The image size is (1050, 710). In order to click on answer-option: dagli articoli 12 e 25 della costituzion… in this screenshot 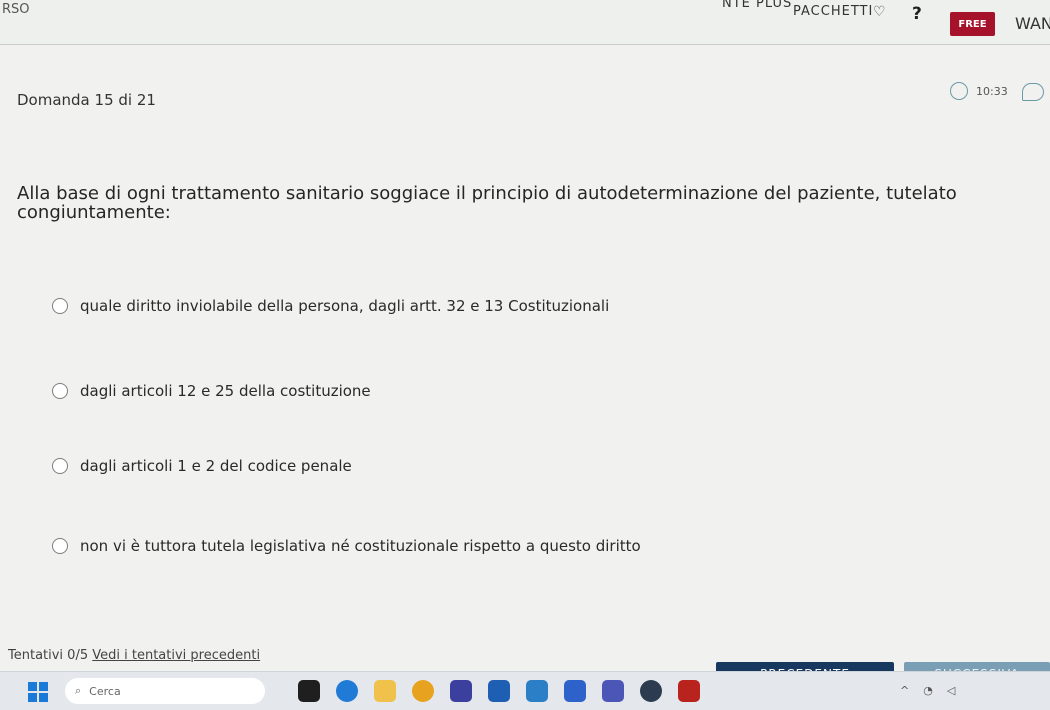, I will do `click(211, 391)`.